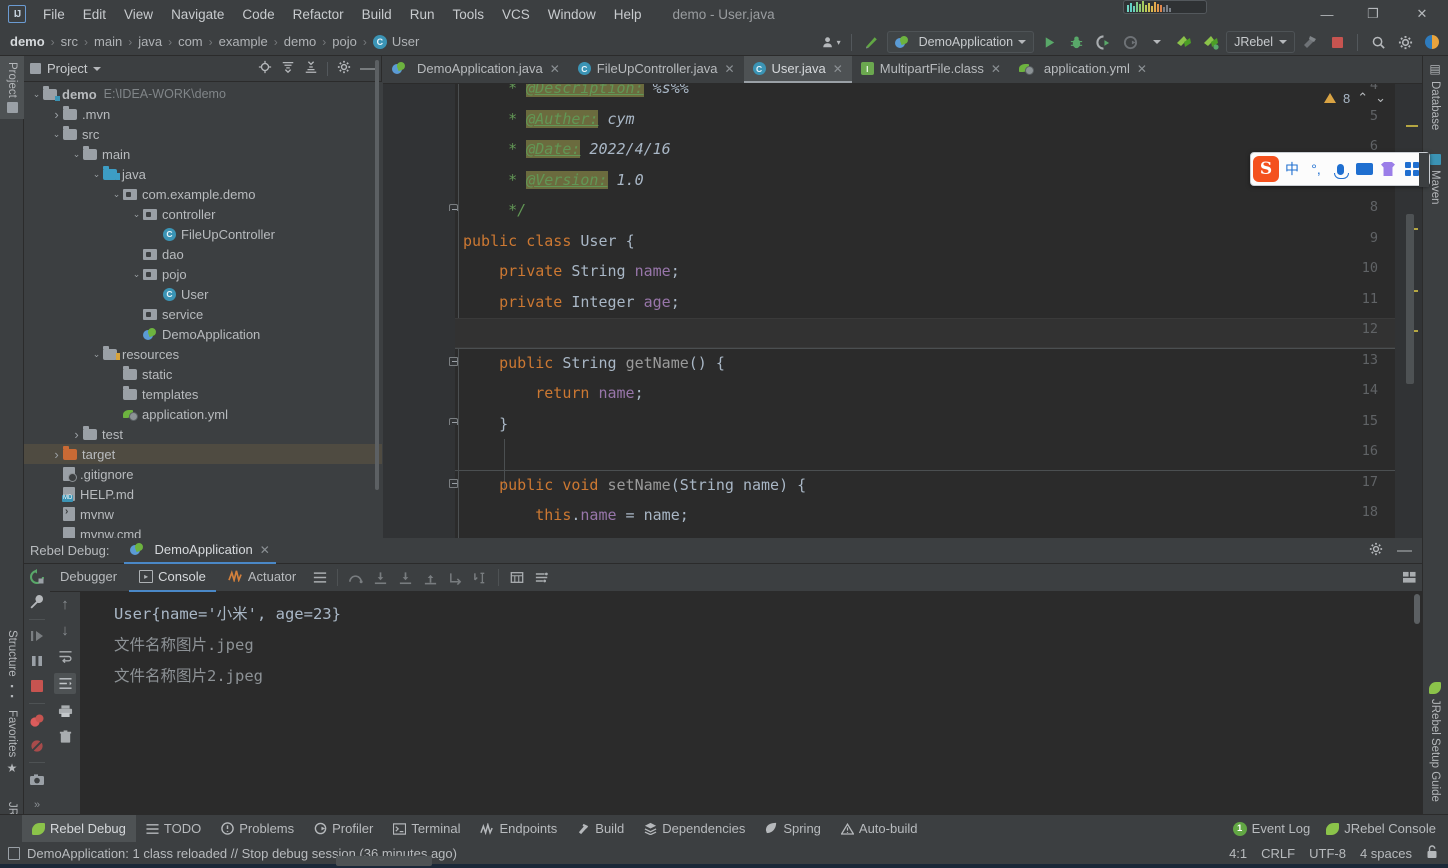  Describe the element at coordinates (69, 41) in the screenshot. I see `breadcrumb-item-src: src` at that location.